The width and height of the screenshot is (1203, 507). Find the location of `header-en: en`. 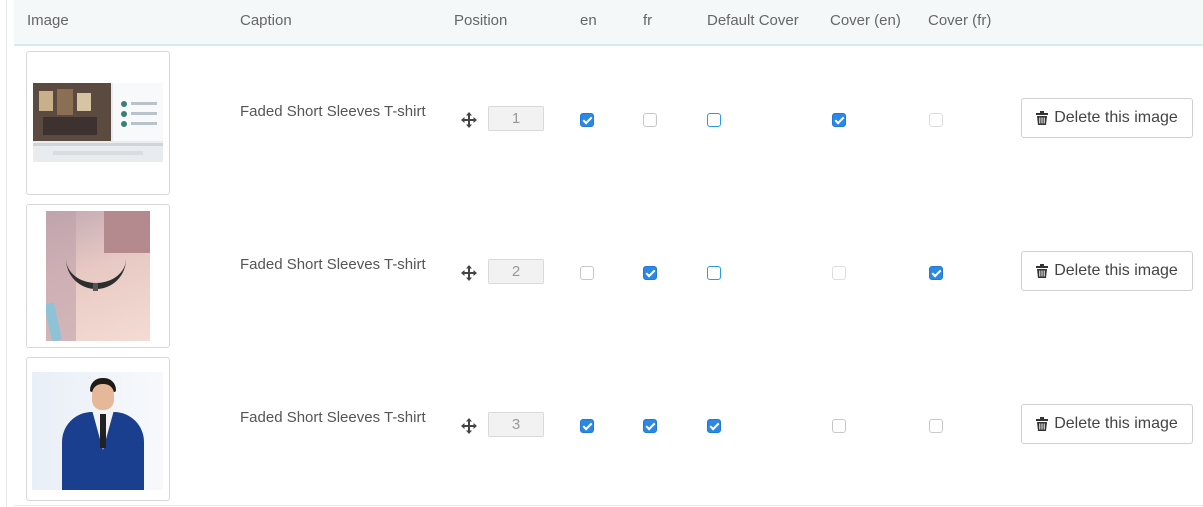

header-en: en is located at coordinates (588, 20).